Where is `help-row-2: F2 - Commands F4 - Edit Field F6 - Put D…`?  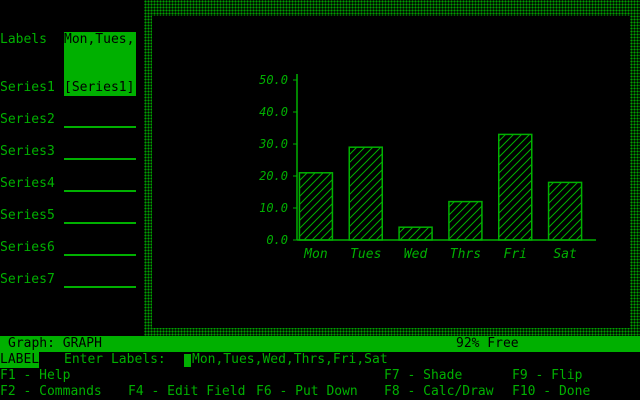
help-row-2: F2 - Commands F4 - Edit Field F6 - Put D… is located at coordinates (320, 392).